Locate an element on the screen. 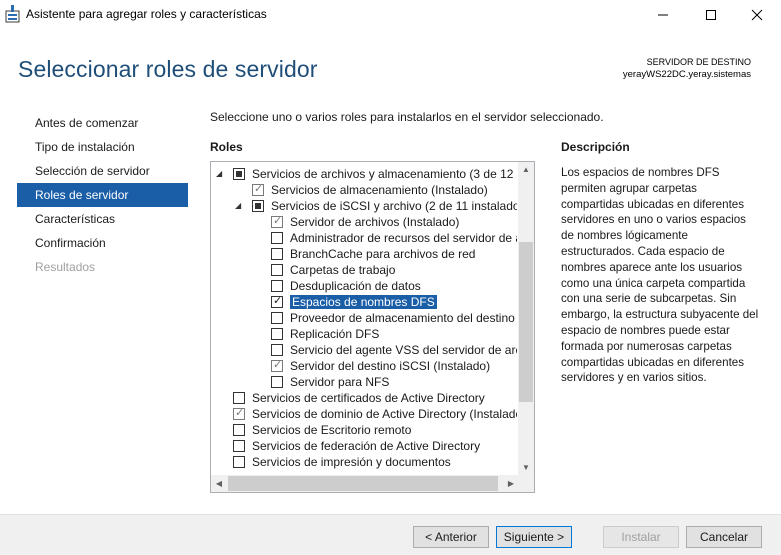 The width and height of the screenshot is (781, 555). role-label: Servidor de archivos (Instalado) is located at coordinates (403, 222).